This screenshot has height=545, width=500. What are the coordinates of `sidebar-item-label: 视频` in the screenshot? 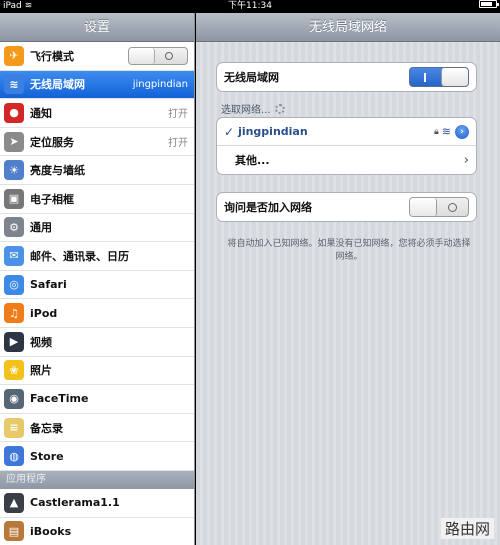 It's located at (41, 342).